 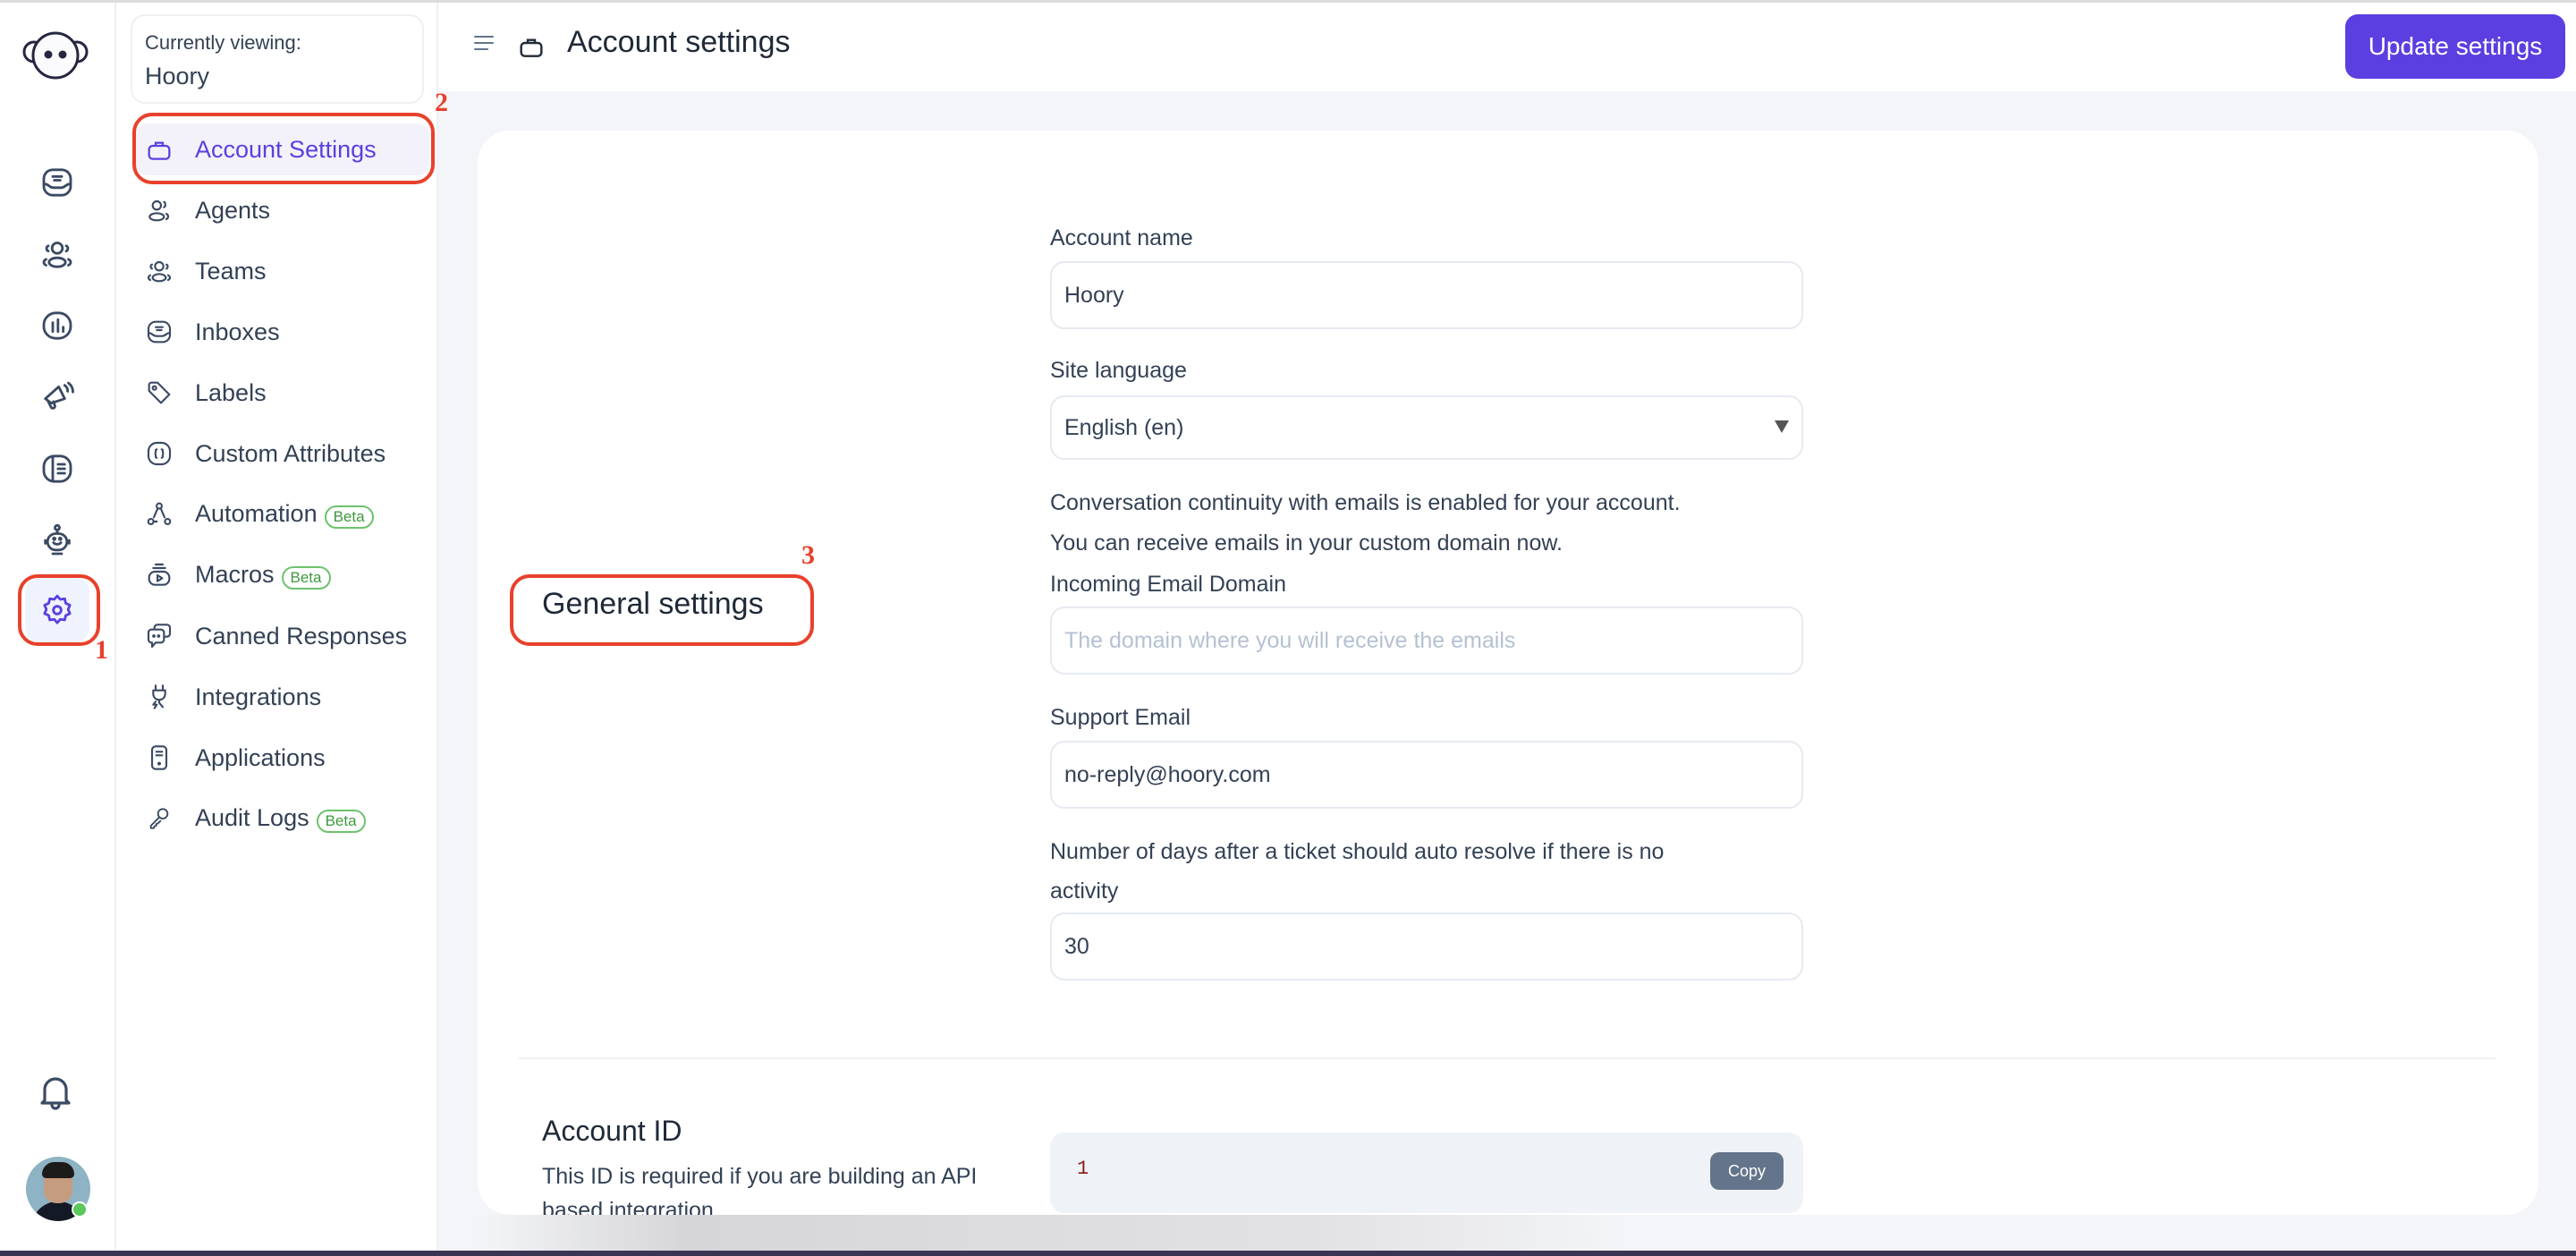 I want to click on sidebar-item-teams: Teams, so click(x=282, y=271).